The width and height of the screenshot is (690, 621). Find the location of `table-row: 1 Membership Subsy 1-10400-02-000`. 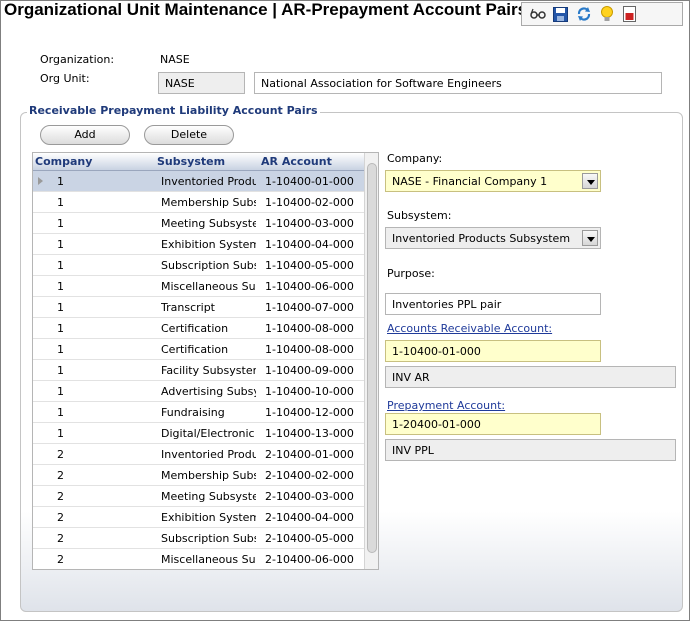

table-row: 1 Membership Subsy 1-10400-02-000 is located at coordinates (198, 202).